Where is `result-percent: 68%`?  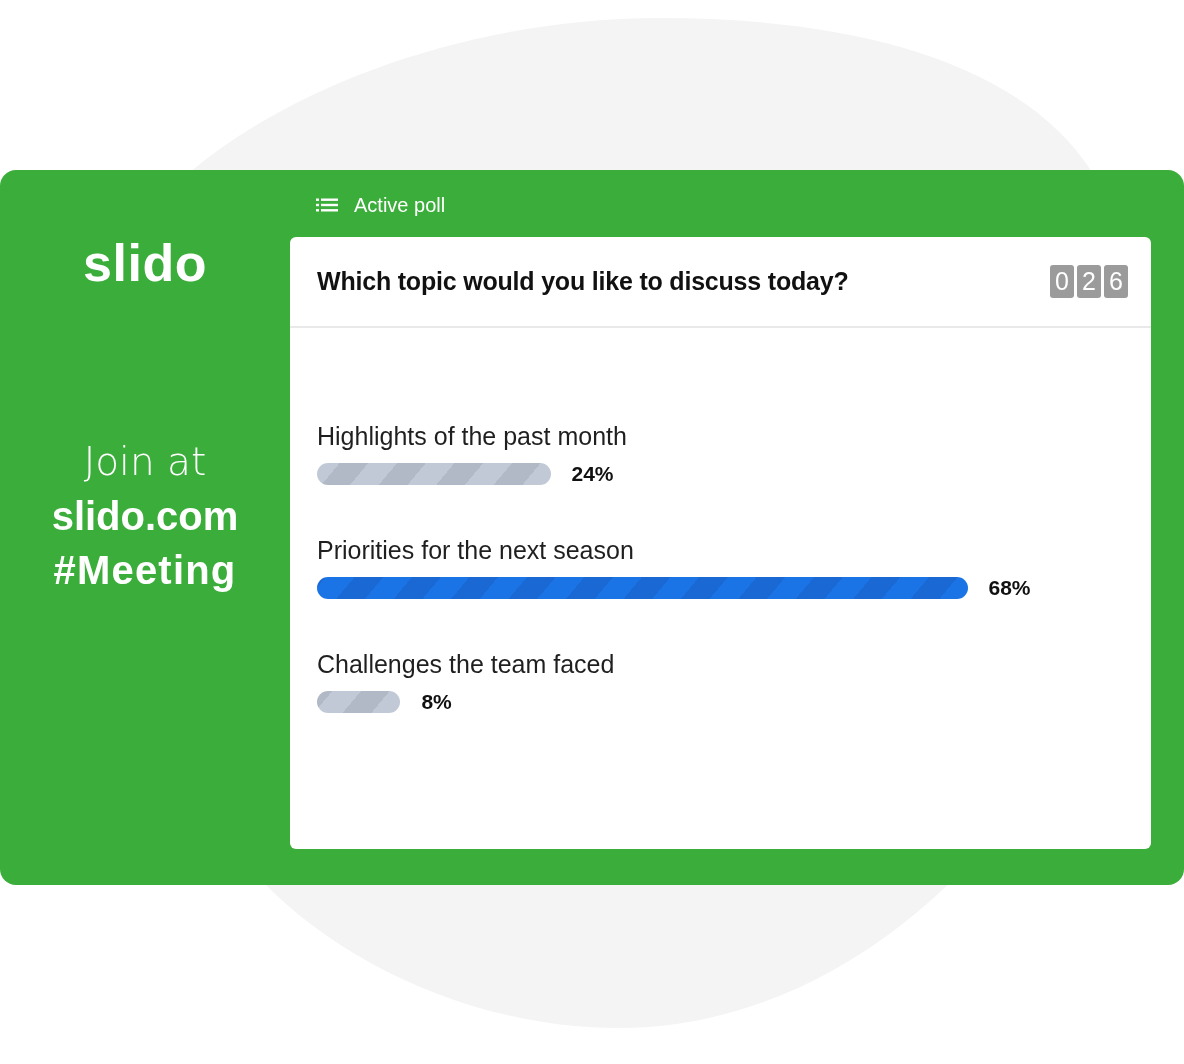 result-percent: 68% is located at coordinates (1009, 588).